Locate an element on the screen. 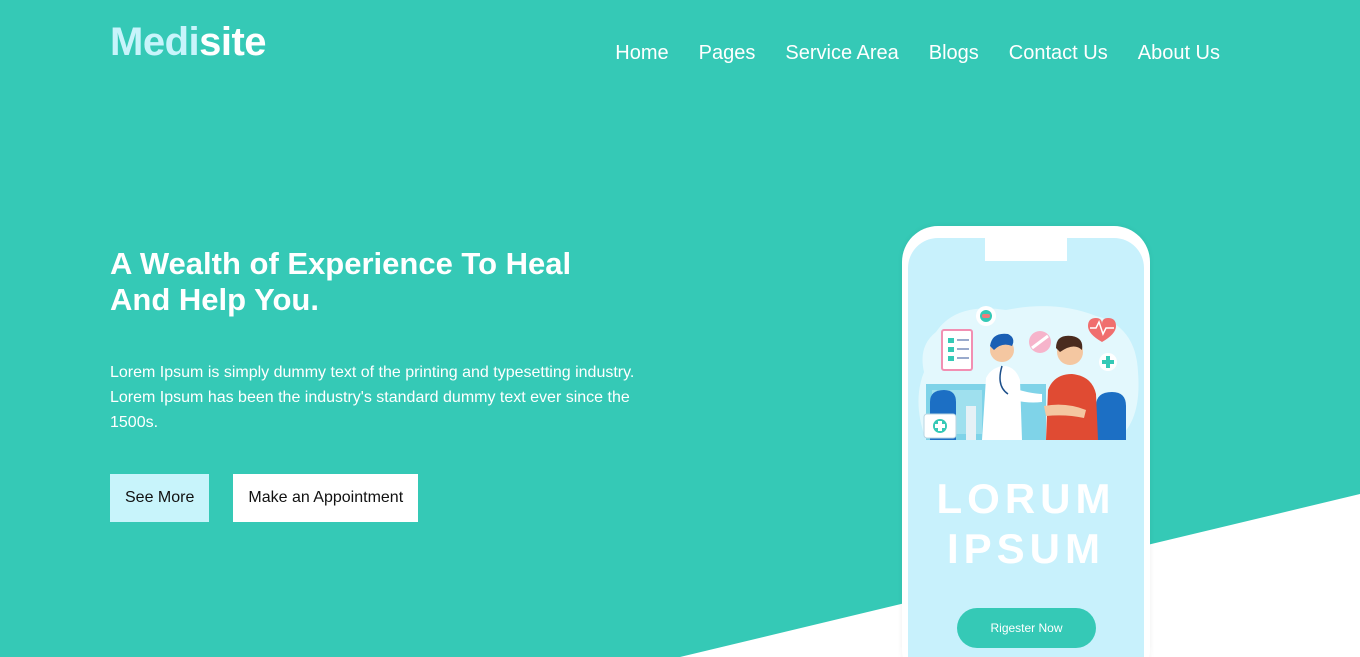 The image size is (1360, 657). hero-buttons: See More Make an Appointment is located at coordinates (264, 498).